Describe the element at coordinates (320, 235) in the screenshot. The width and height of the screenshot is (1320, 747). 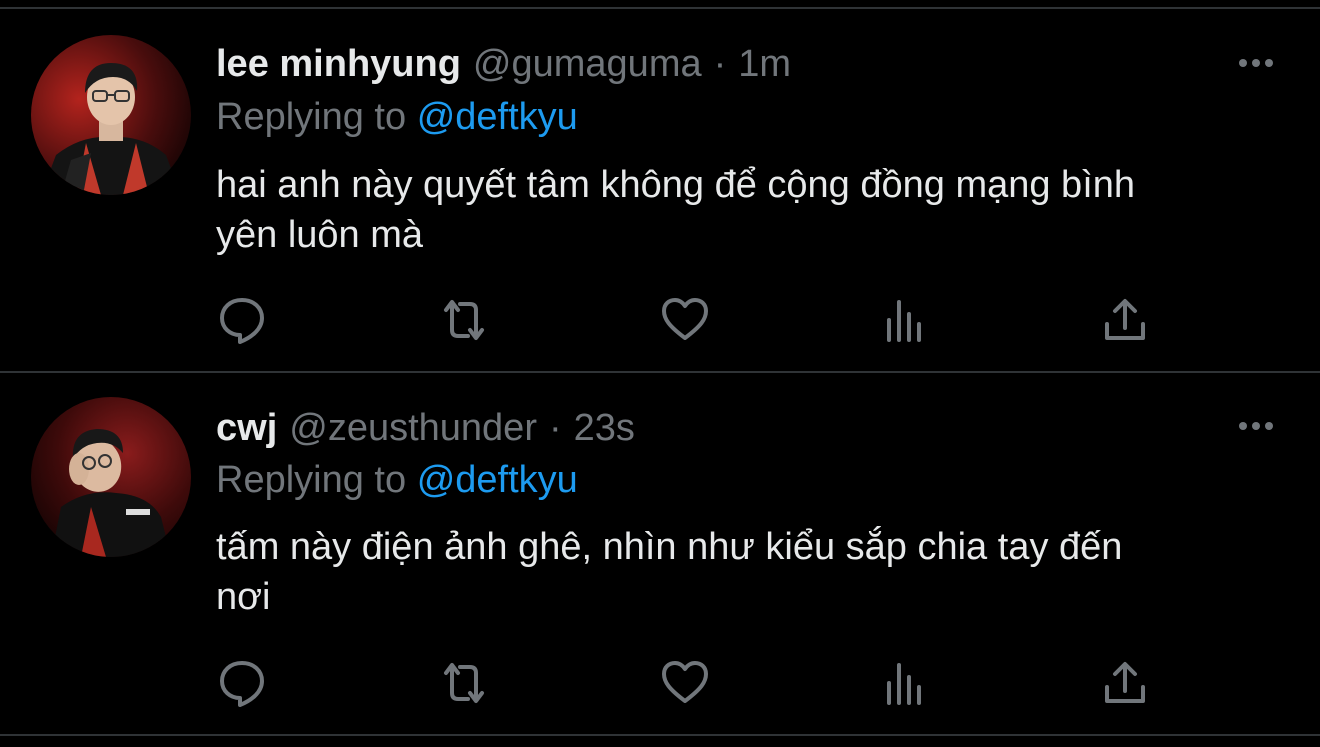
I see `tweet-text-line: yên luôn mà` at that location.